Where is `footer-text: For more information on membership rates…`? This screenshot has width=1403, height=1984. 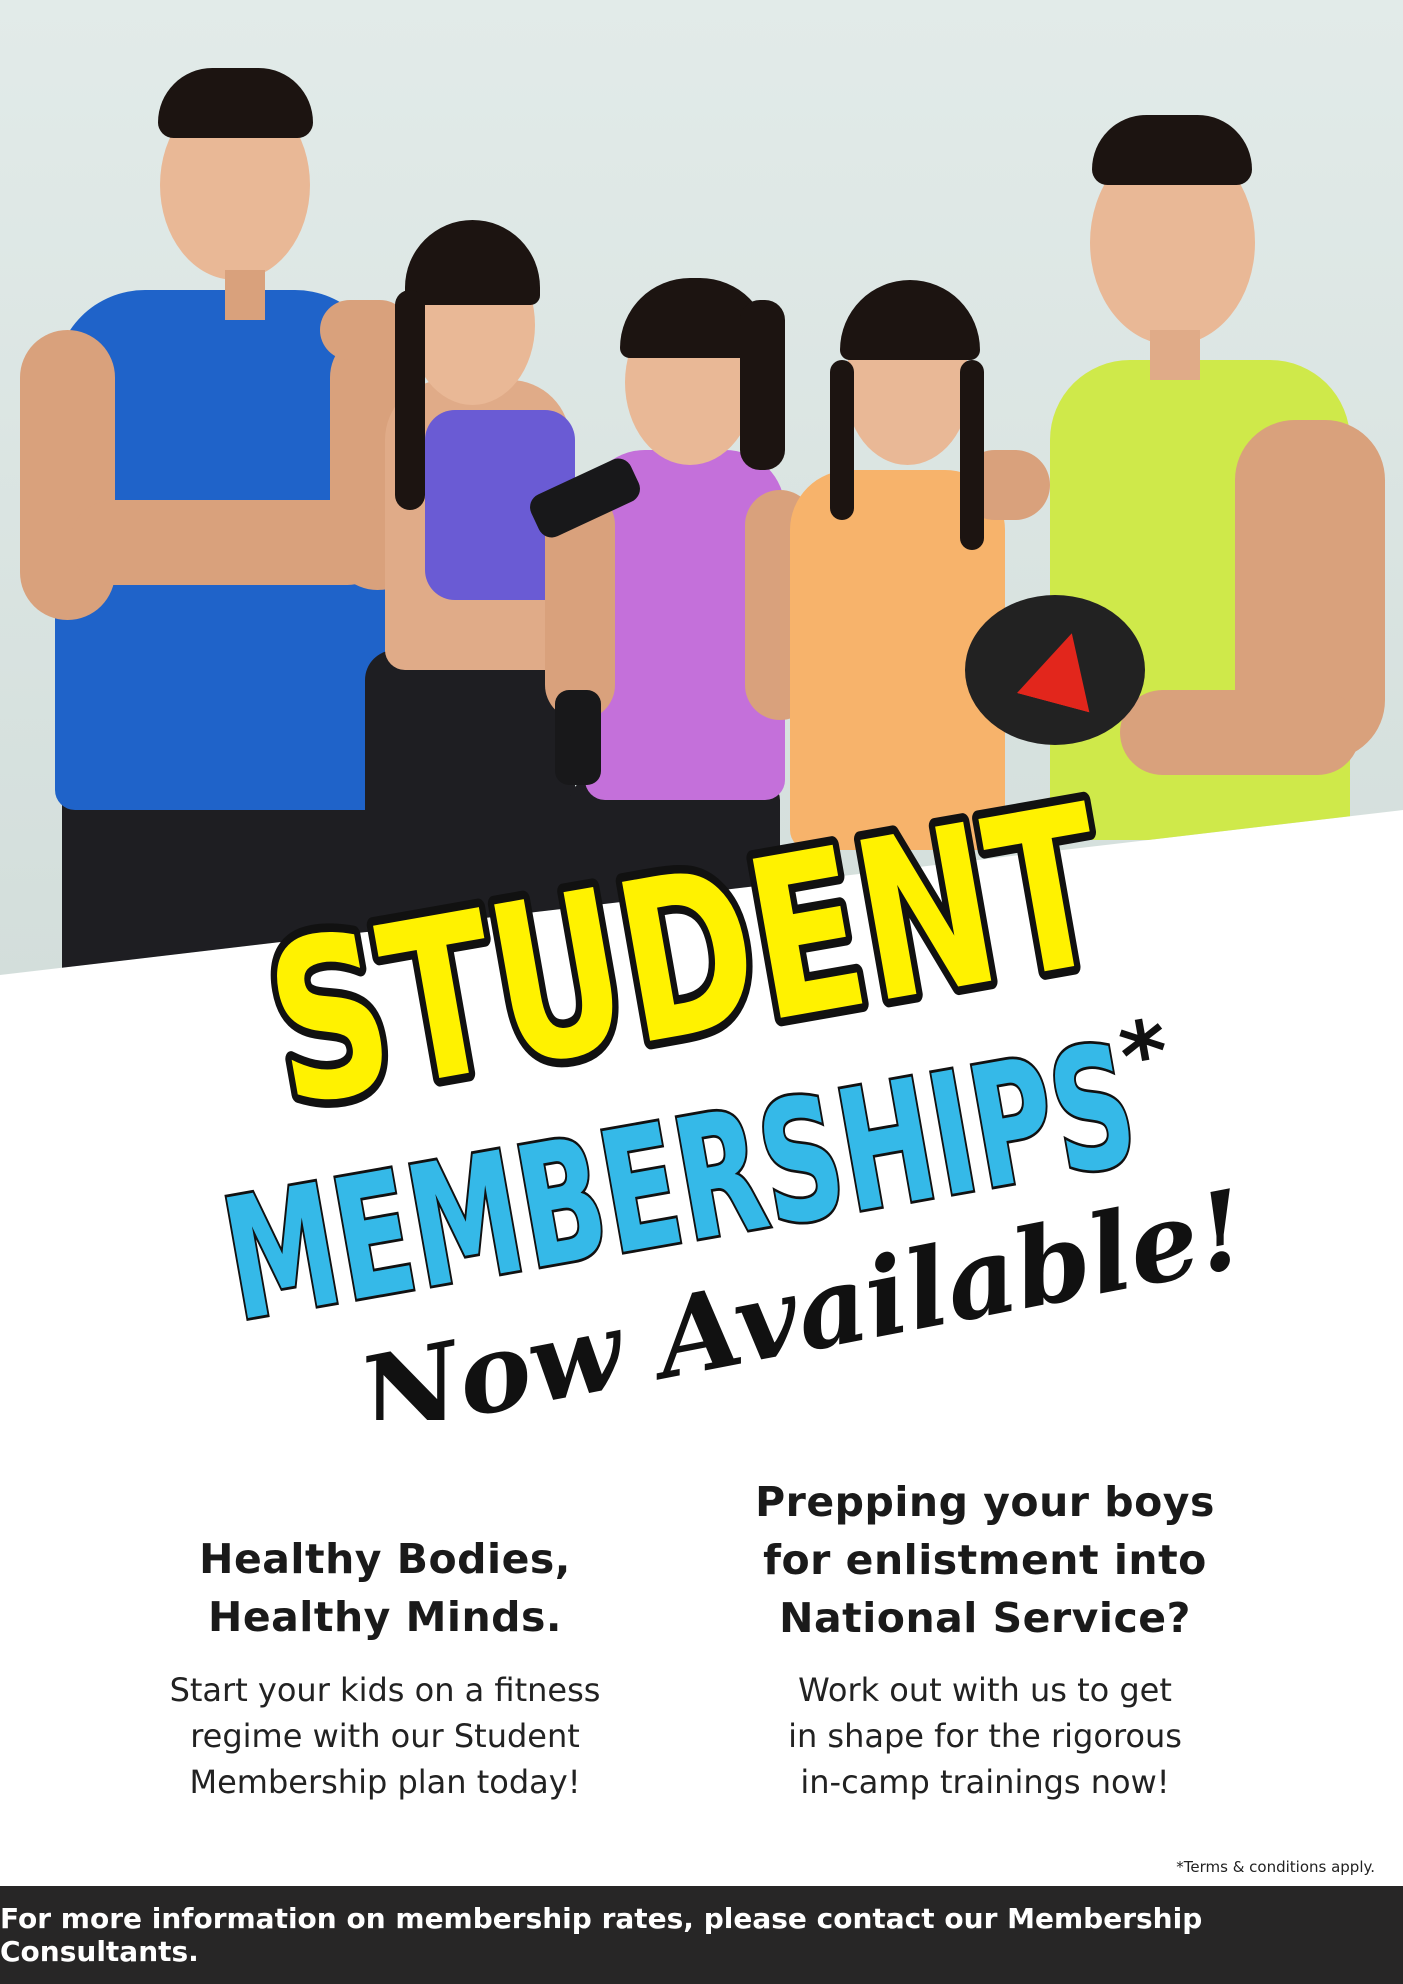 footer-text: For more information on membership rates… is located at coordinates (601, 1935).